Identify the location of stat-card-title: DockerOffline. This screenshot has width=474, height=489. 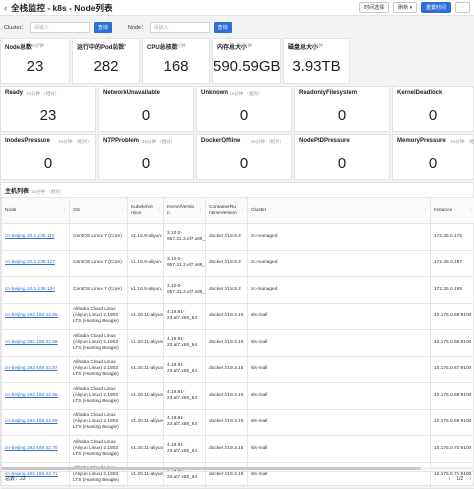
(220, 141).